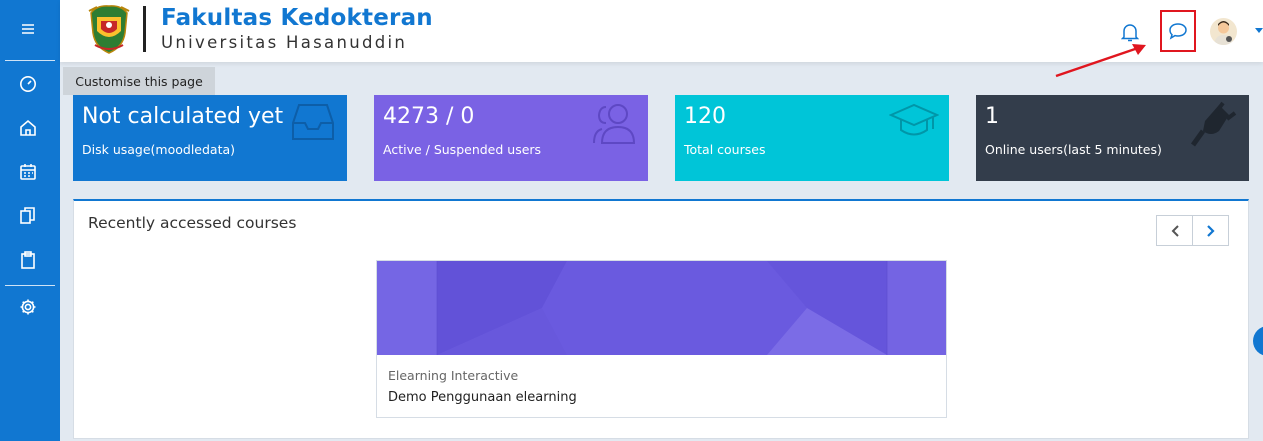 Image resolution: width=1263 pixels, height=441 pixels. Describe the element at coordinates (139, 81) in the screenshot. I see `customise-page-button: Customise this page` at that location.